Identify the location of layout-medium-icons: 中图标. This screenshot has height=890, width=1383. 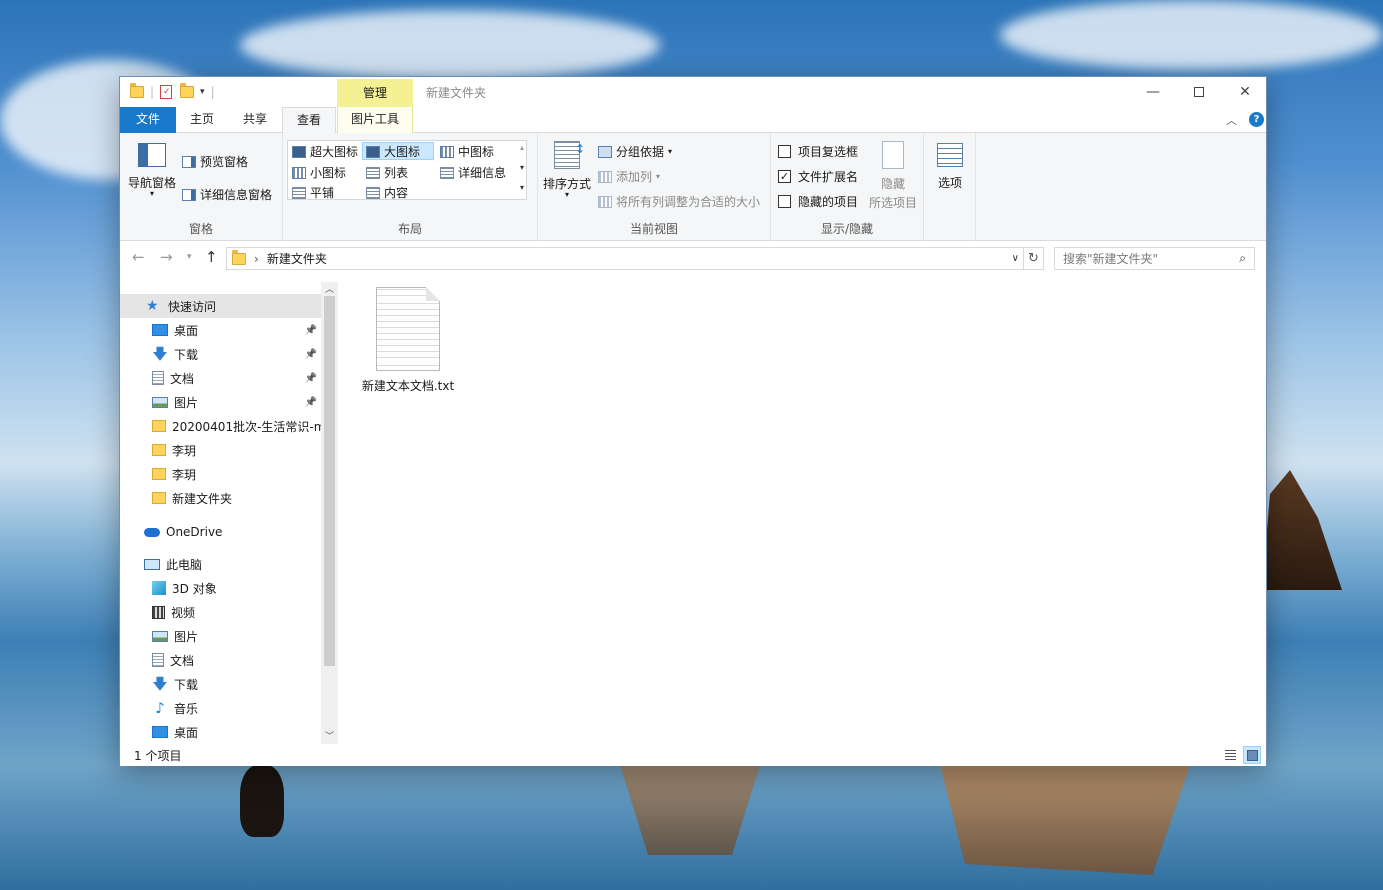
(467, 151).